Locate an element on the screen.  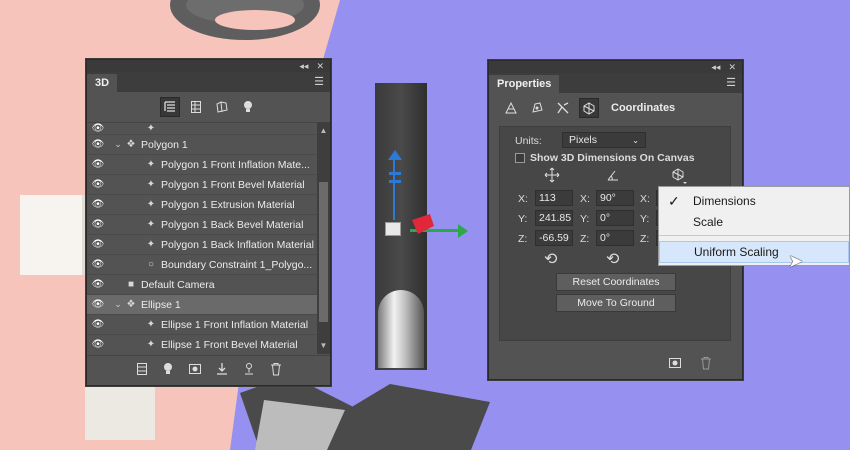
scroll-up-icon: ▲ is located at coordinates (323, 130).